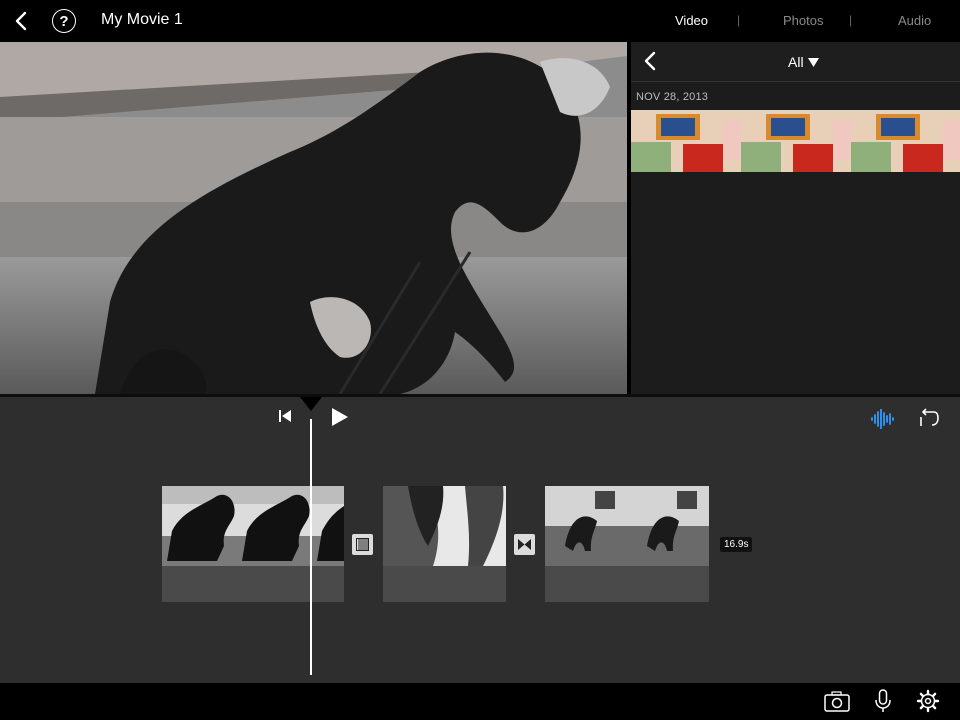 This screenshot has width=960, height=720. I want to click on help-button: ?, so click(64, 21).